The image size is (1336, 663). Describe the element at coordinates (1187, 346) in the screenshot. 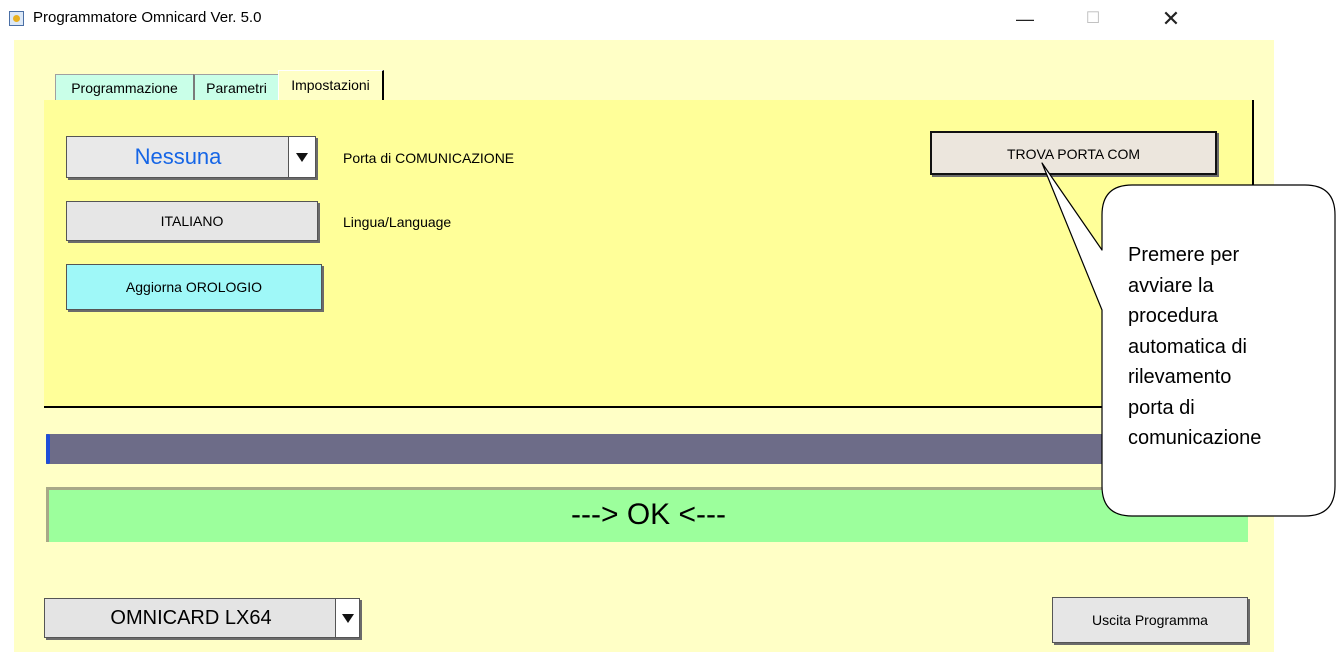

I see `callout-line: automatica di` at that location.